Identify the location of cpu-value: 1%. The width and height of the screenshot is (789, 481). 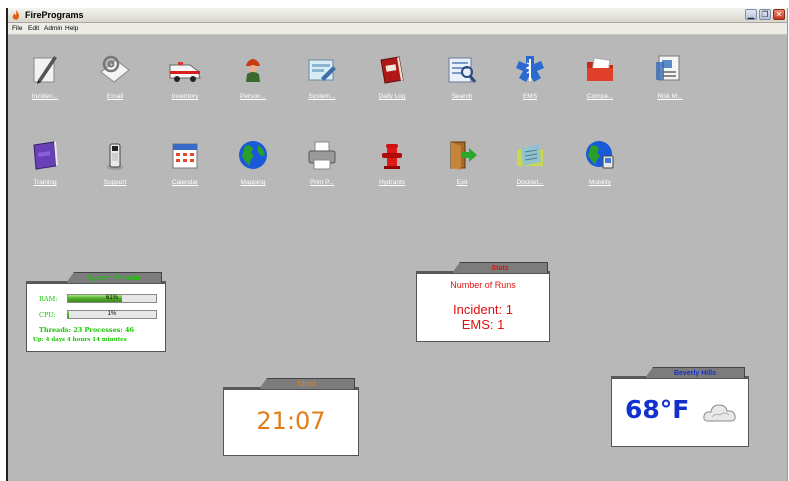
(112, 314).